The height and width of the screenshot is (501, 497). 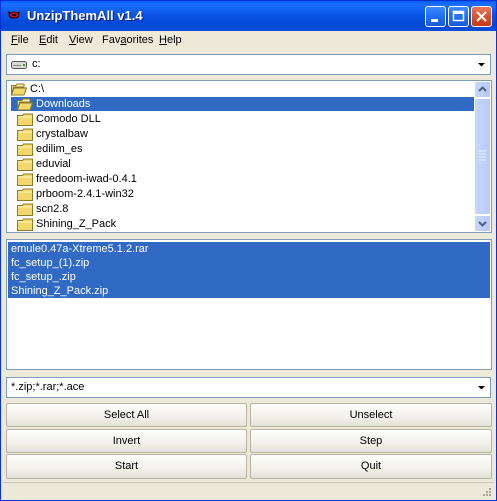 What do you see at coordinates (249, 291) in the screenshot?
I see `file-item: Shining_Z_Pack.zip` at bounding box center [249, 291].